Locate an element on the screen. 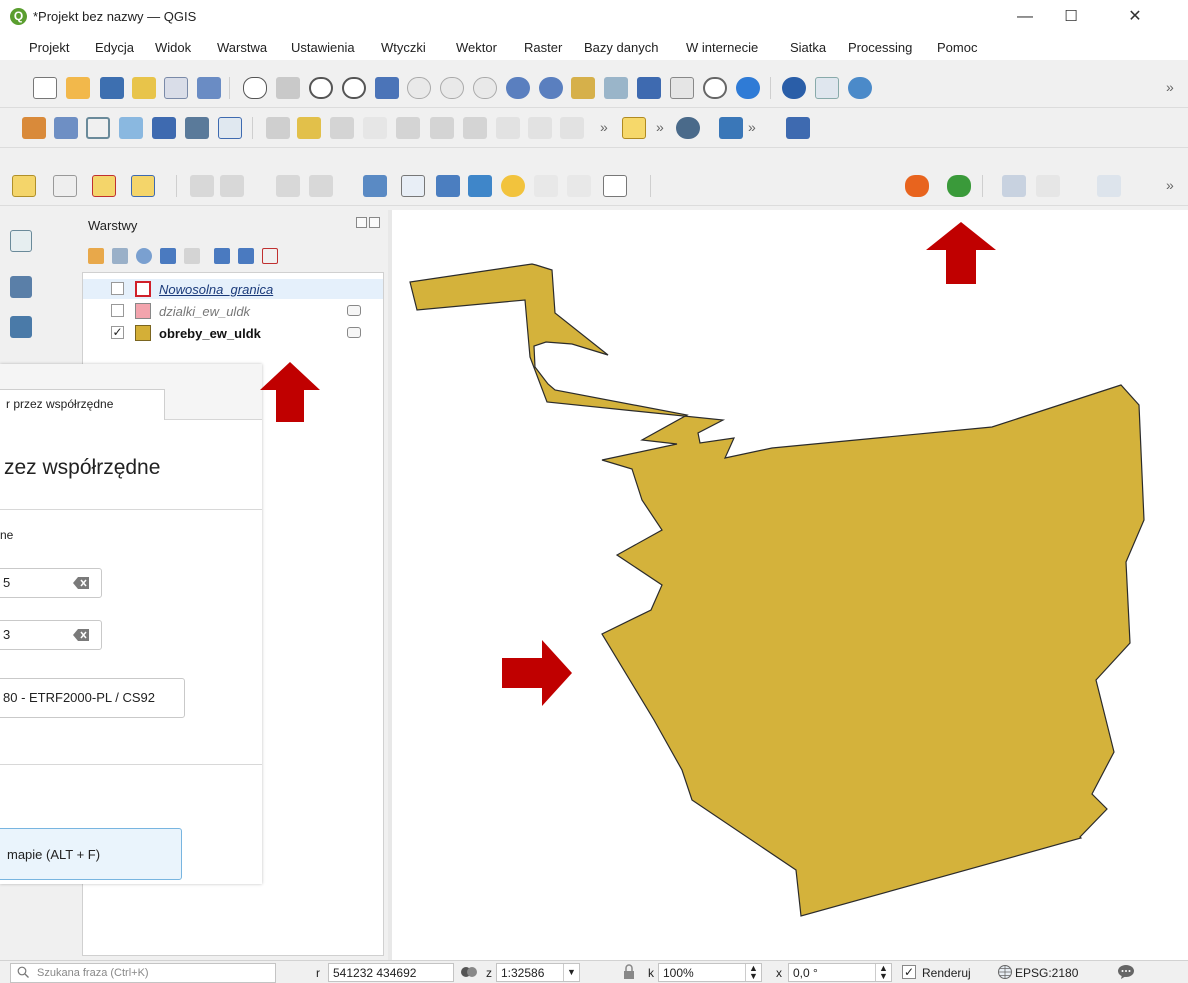 Image resolution: width=1188 pixels, height=983 pixels. new-project-icon is located at coordinates (45, 88).